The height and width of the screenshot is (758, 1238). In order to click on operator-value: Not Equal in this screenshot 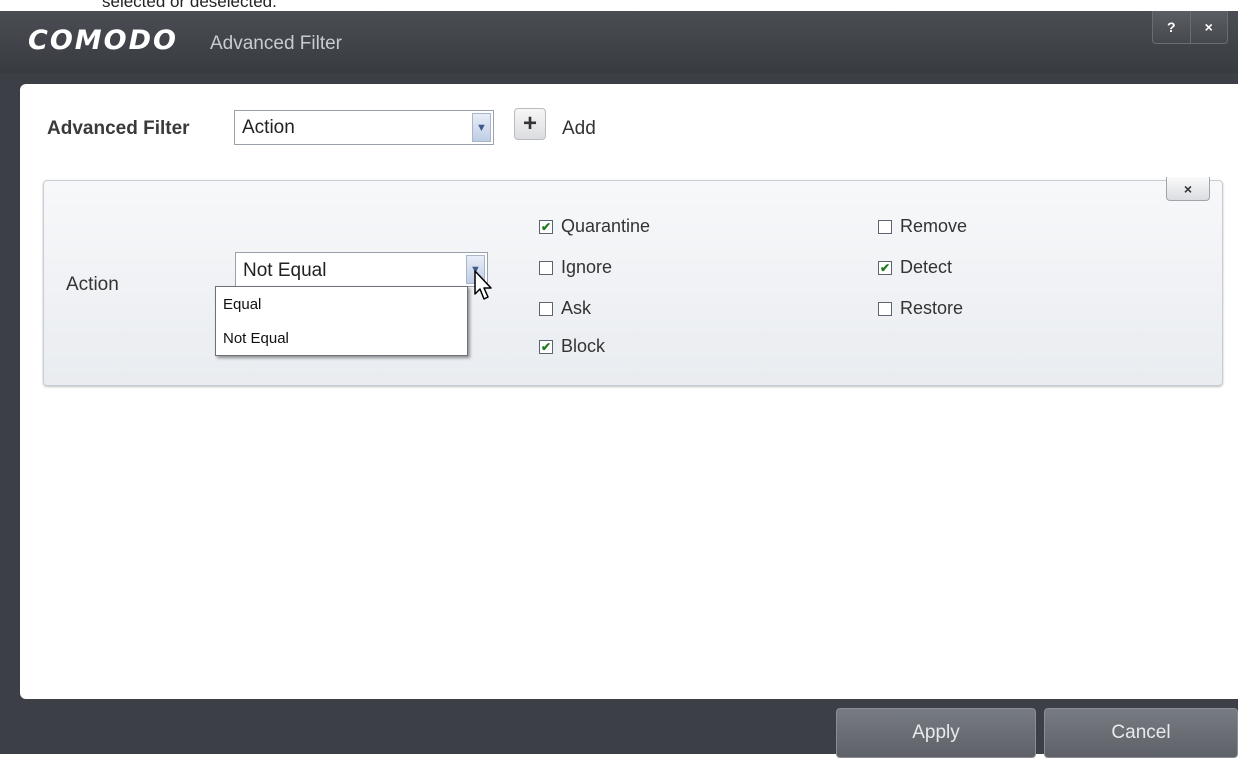, I will do `click(285, 270)`.